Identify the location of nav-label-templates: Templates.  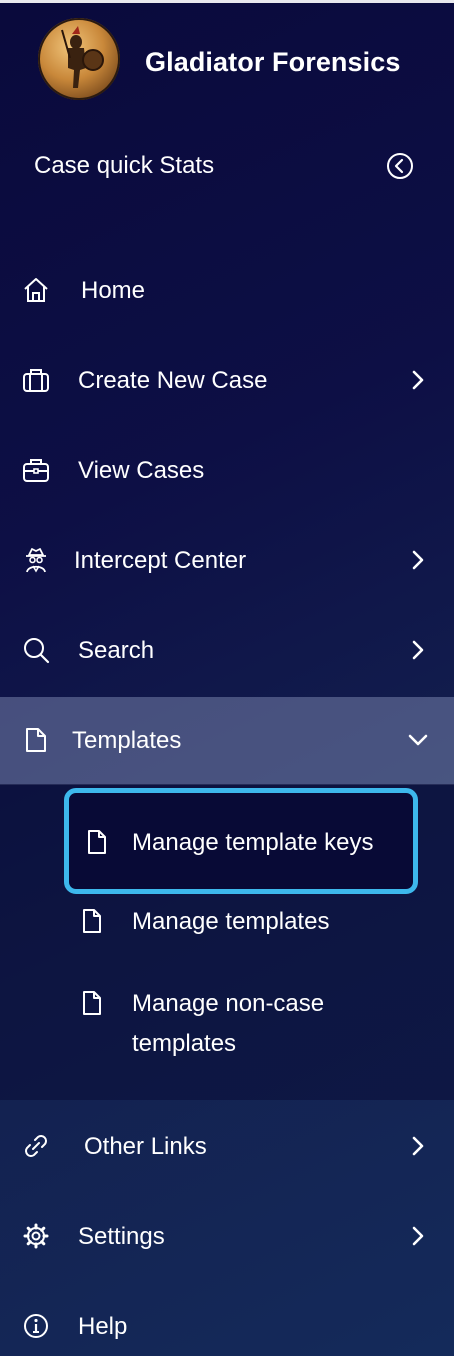
(127, 740).